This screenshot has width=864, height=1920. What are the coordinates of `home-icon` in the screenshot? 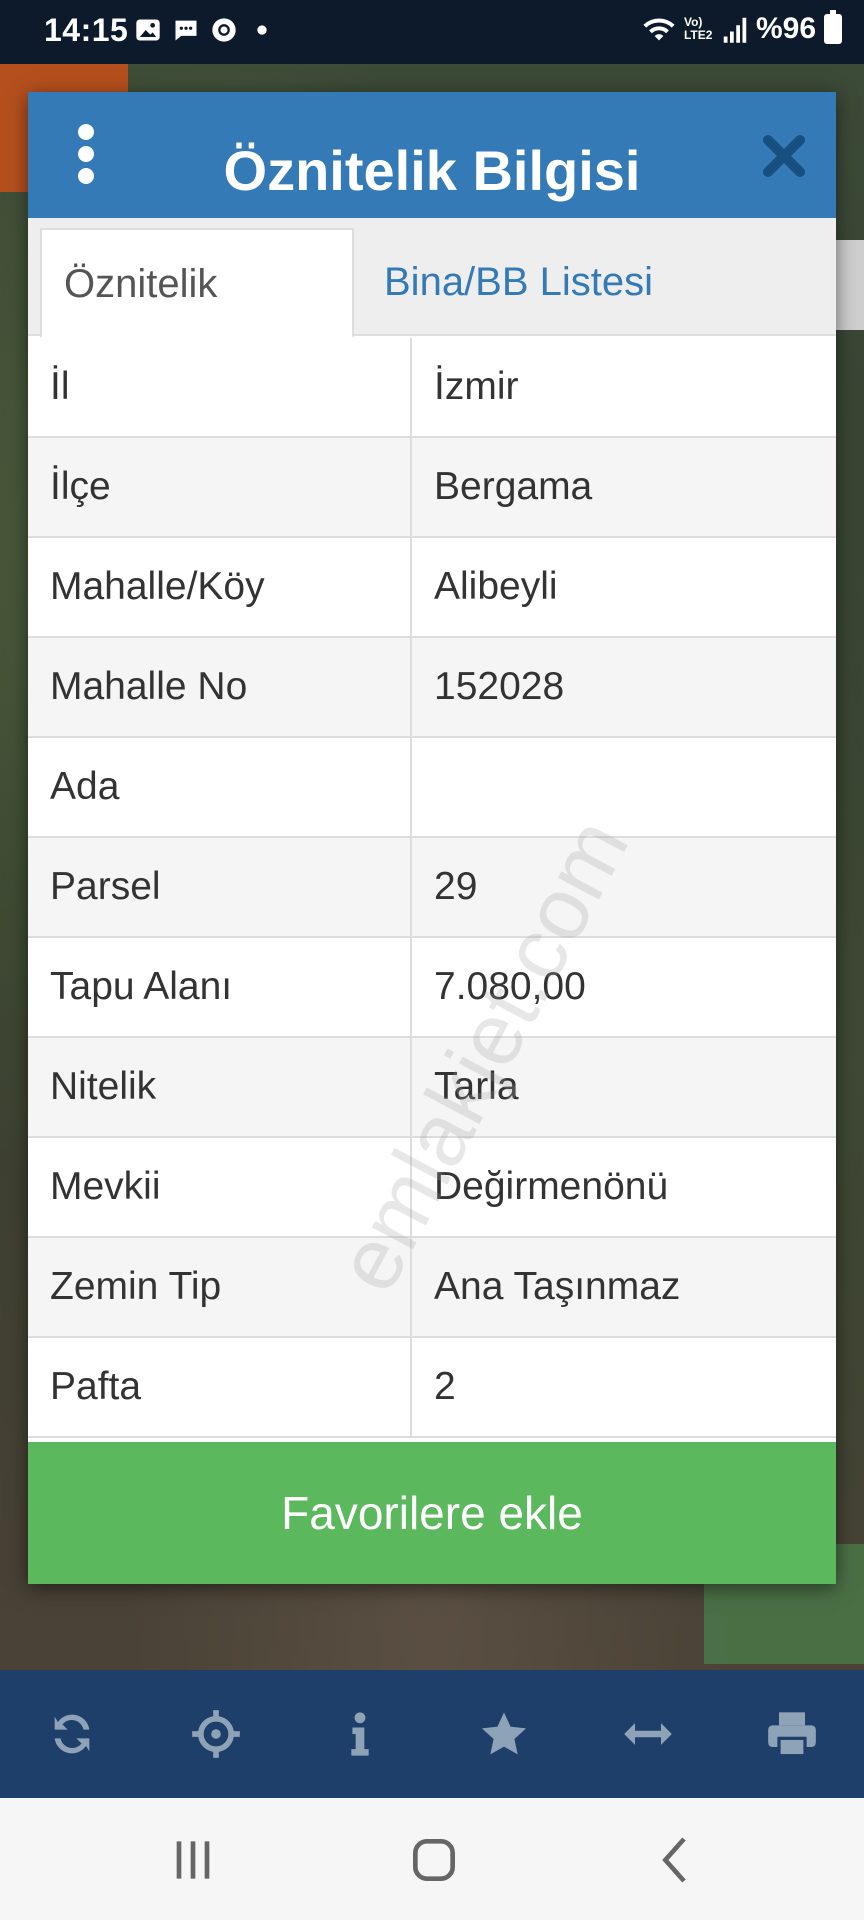 It's located at (434, 1860).